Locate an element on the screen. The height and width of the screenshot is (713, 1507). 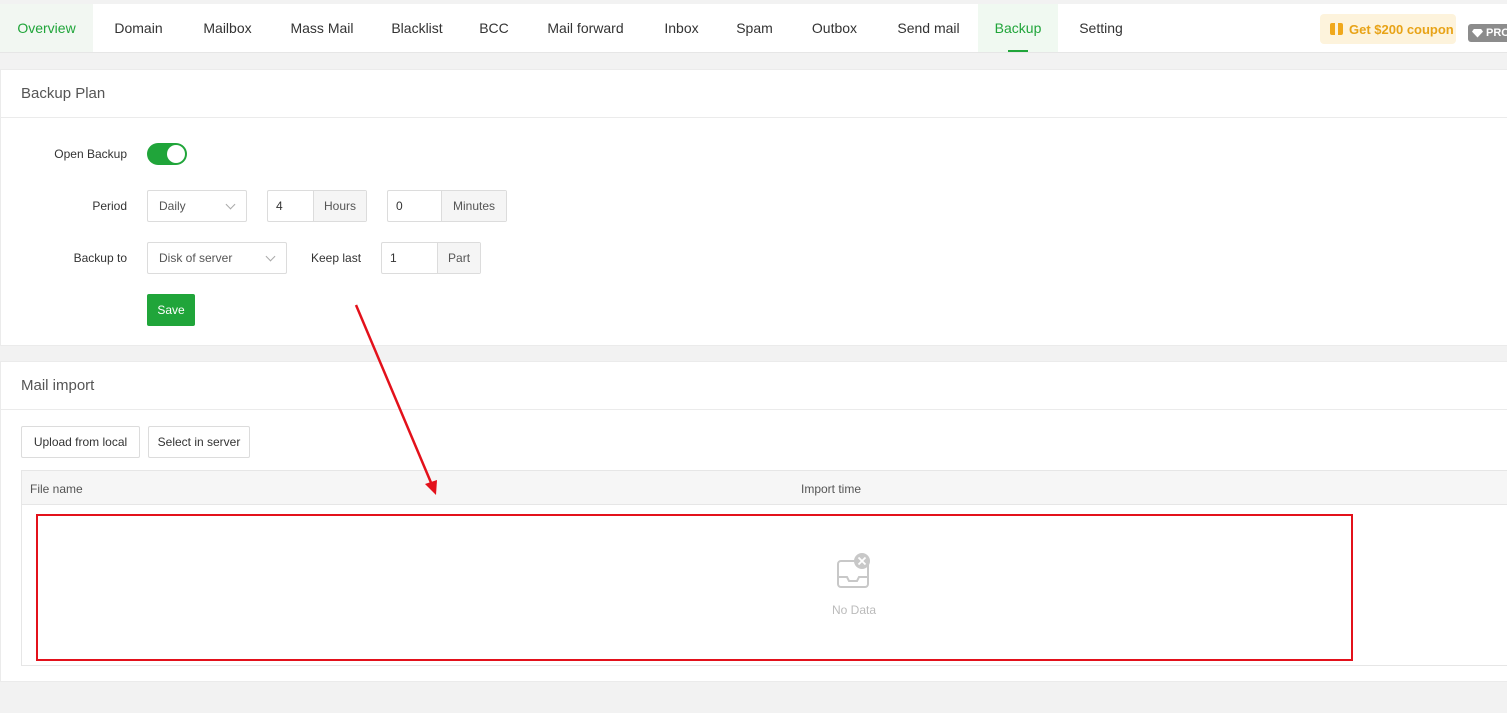
tab-setting: Setting is located at coordinates (1101, 28).